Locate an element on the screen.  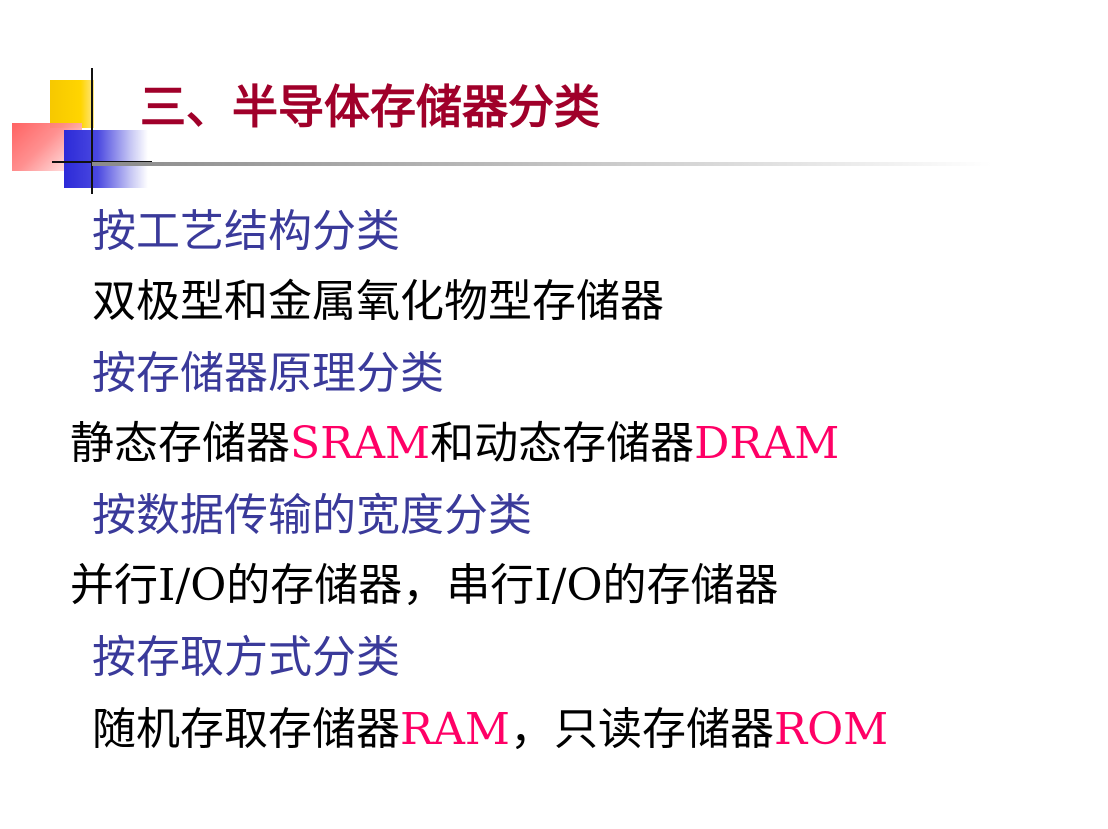
detail-data-width: 并行I/O的存储器，串行I/O的存储器 is located at coordinates (424, 585).